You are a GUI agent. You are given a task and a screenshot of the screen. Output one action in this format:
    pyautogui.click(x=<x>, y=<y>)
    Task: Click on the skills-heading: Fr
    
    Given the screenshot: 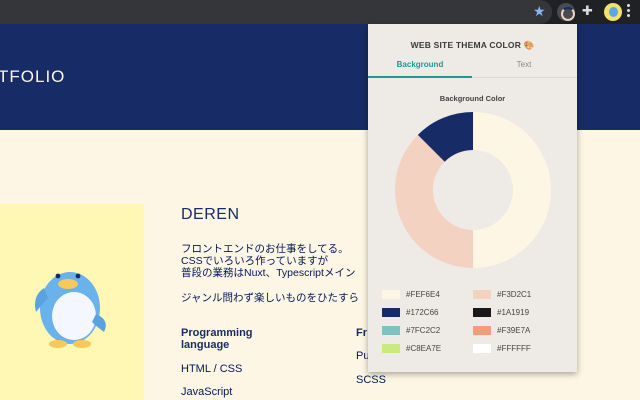 What is the action you would take?
    pyautogui.click(x=361, y=333)
    